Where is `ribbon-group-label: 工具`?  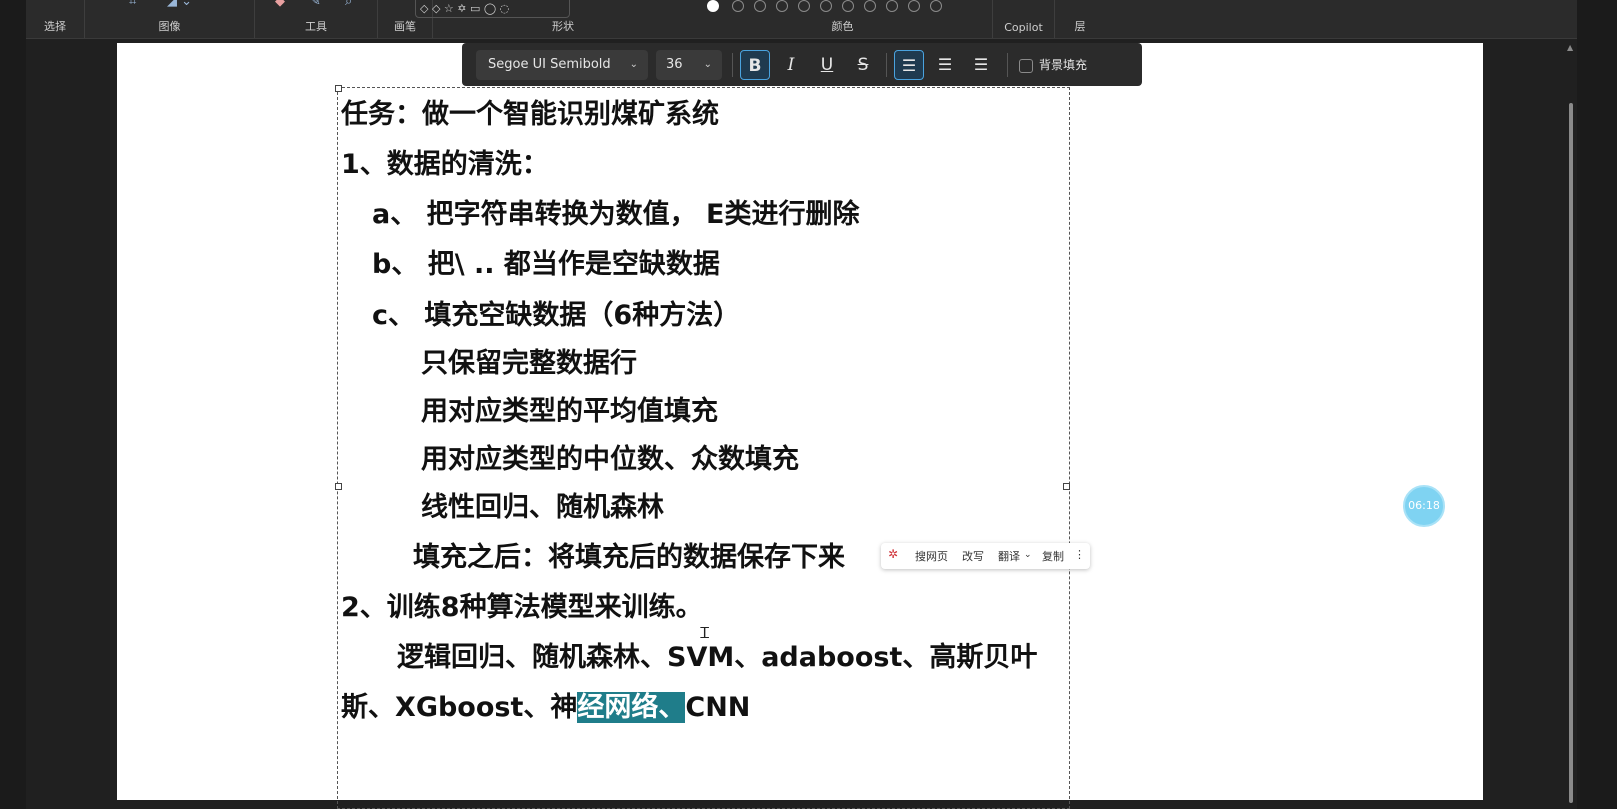
ribbon-group-label: 工具 is located at coordinates (316, 26).